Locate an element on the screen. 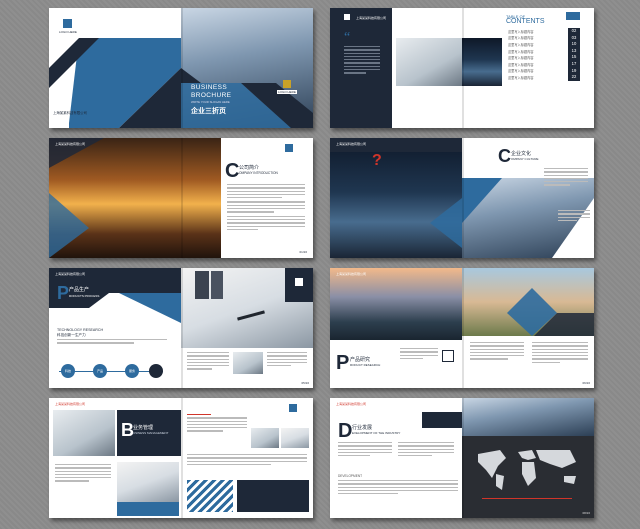 This screenshot has width=640, height=529. page-research-right: 06/16 is located at coordinates (528, 328).